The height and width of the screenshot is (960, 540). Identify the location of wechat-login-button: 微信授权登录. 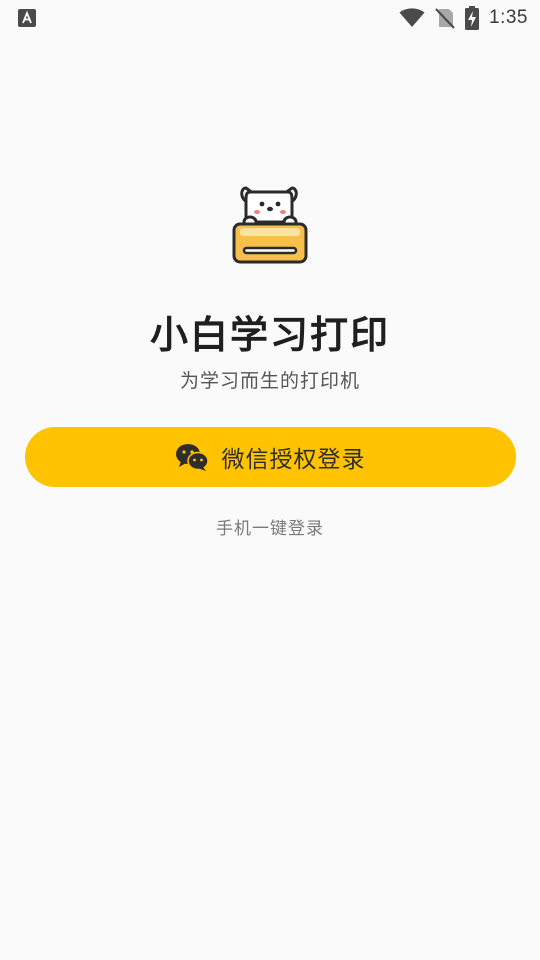
(270, 457).